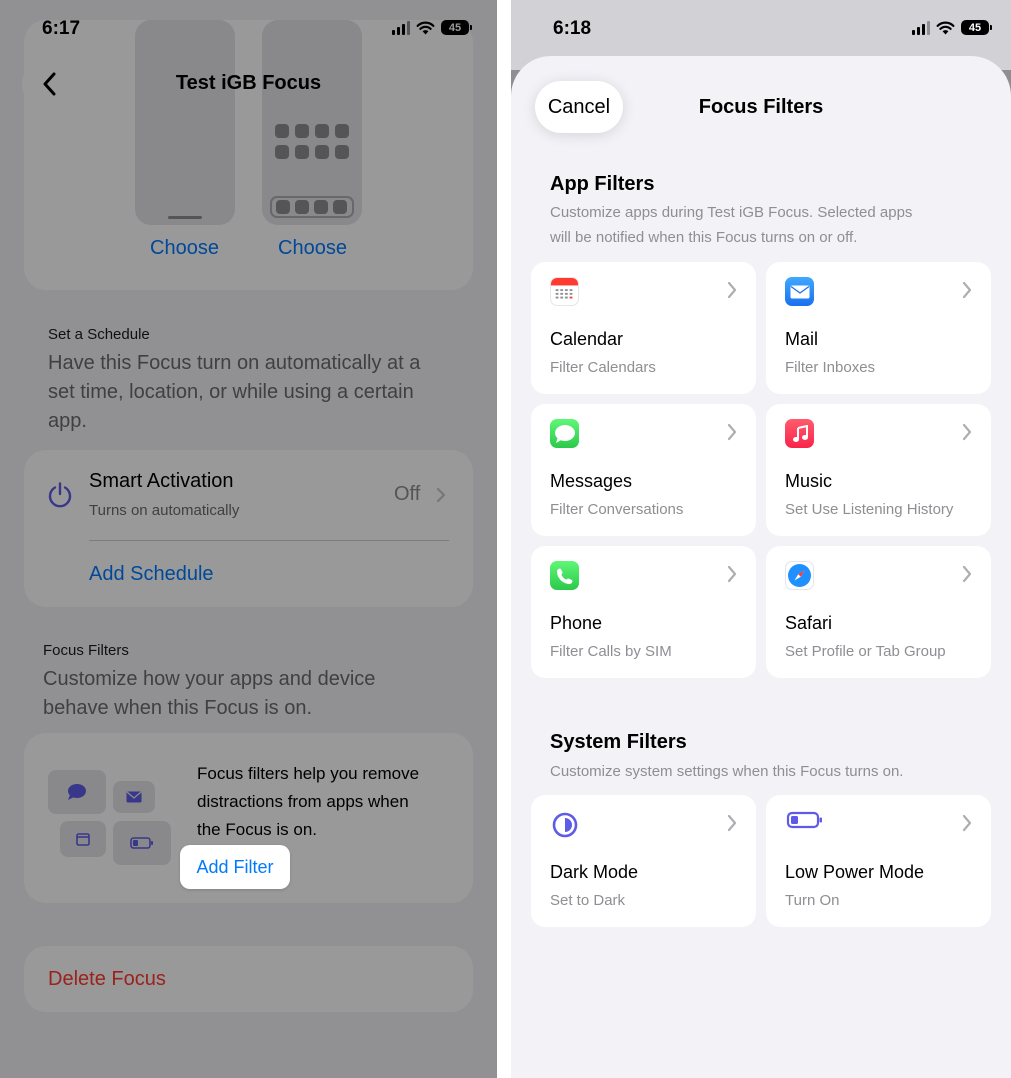  I want to click on status-bar: 6:17 45, so click(248, 28).